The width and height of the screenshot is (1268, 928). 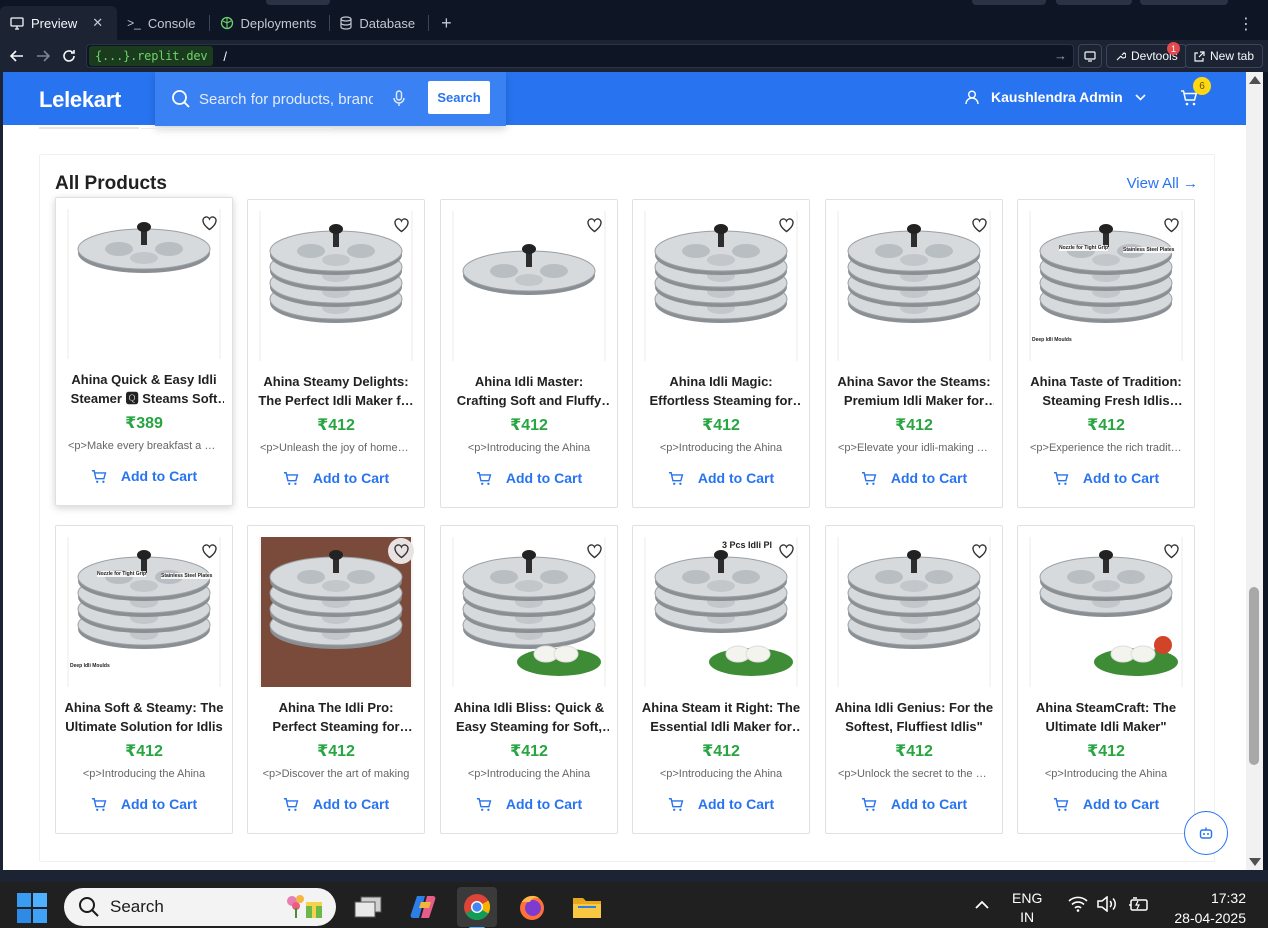 What do you see at coordinates (1255, 80) in the screenshot?
I see `scroll-up-arrow-icon` at bounding box center [1255, 80].